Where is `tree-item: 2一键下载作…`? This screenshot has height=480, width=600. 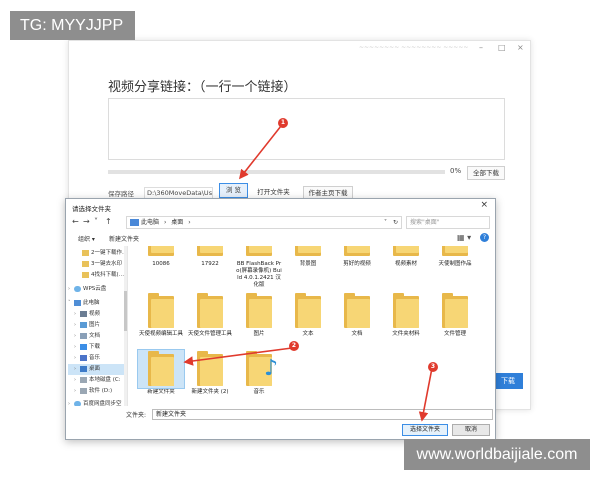
tree-item: 2一键下载作… is located at coordinates (98, 253).